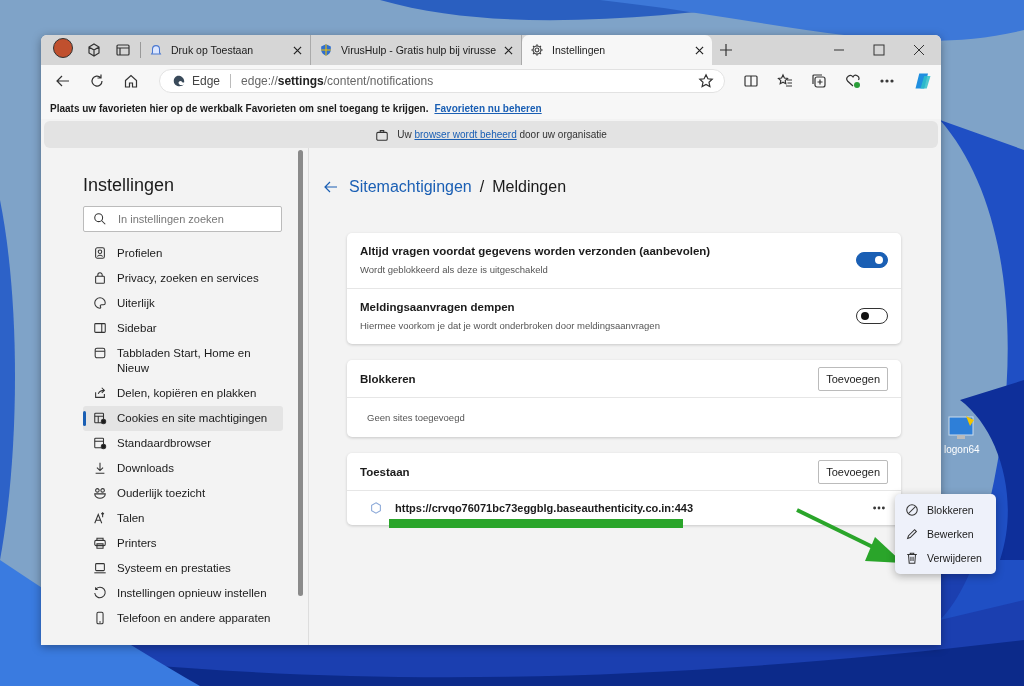 The height and width of the screenshot is (686, 1024). I want to click on maximize-icon, so click(879, 50).